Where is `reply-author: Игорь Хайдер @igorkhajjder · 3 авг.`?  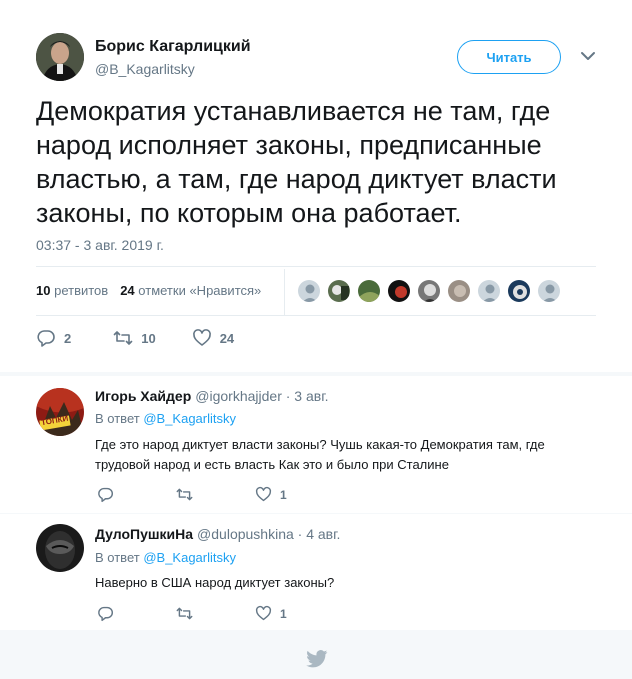
reply-author: Игорь Хайдер @igorkhajjder · 3 авг. is located at coordinates (212, 396).